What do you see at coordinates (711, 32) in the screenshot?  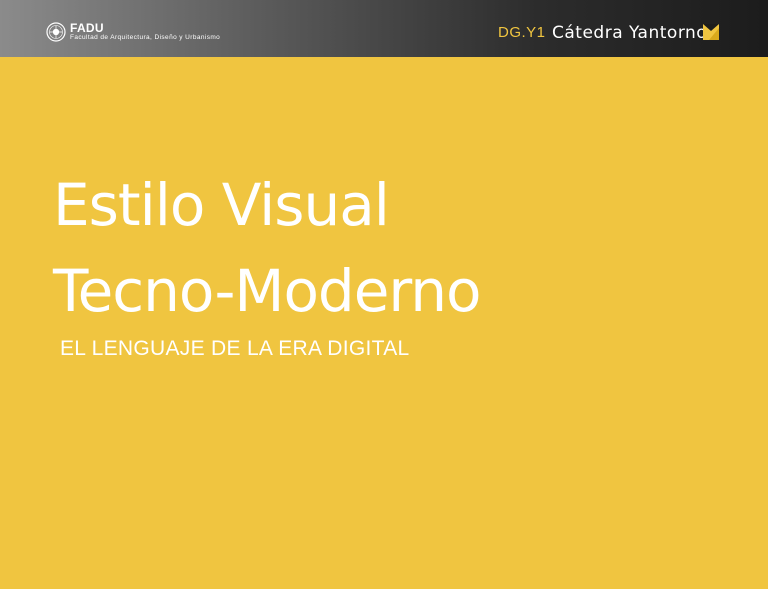 I see `yantorno-mark-icon` at bounding box center [711, 32].